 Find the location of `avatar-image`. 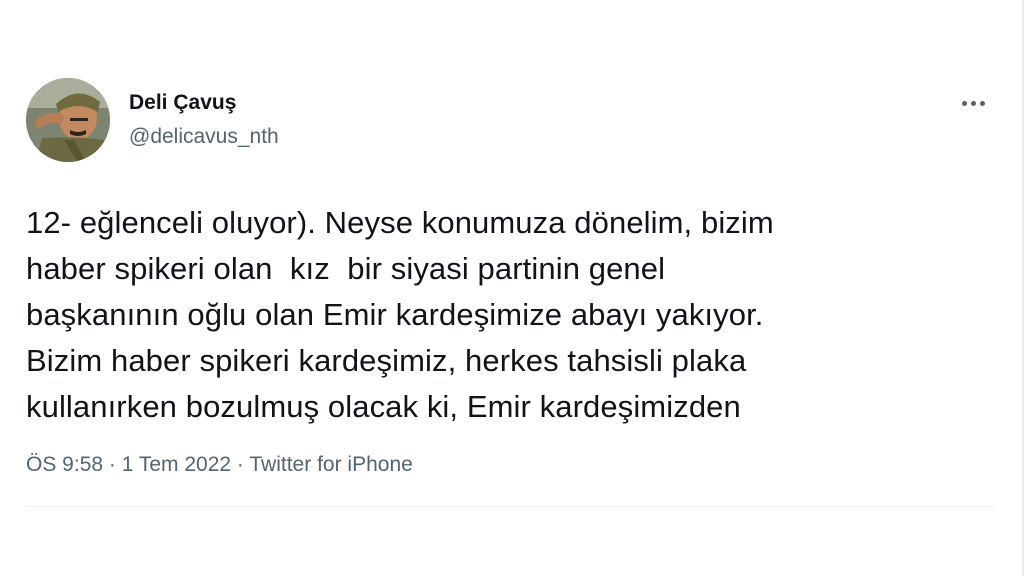

avatar-image is located at coordinates (68, 120).